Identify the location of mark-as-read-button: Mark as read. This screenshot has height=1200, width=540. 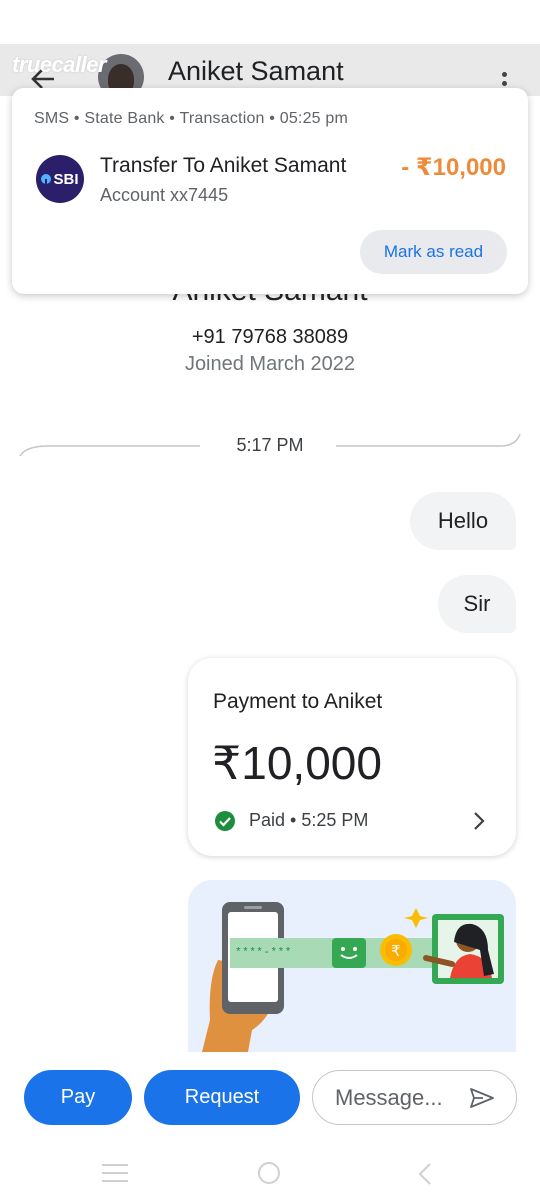
(433, 252).